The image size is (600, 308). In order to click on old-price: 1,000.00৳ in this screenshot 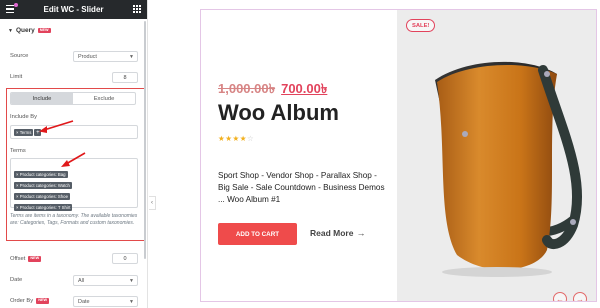, I will do `click(247, 88)`.